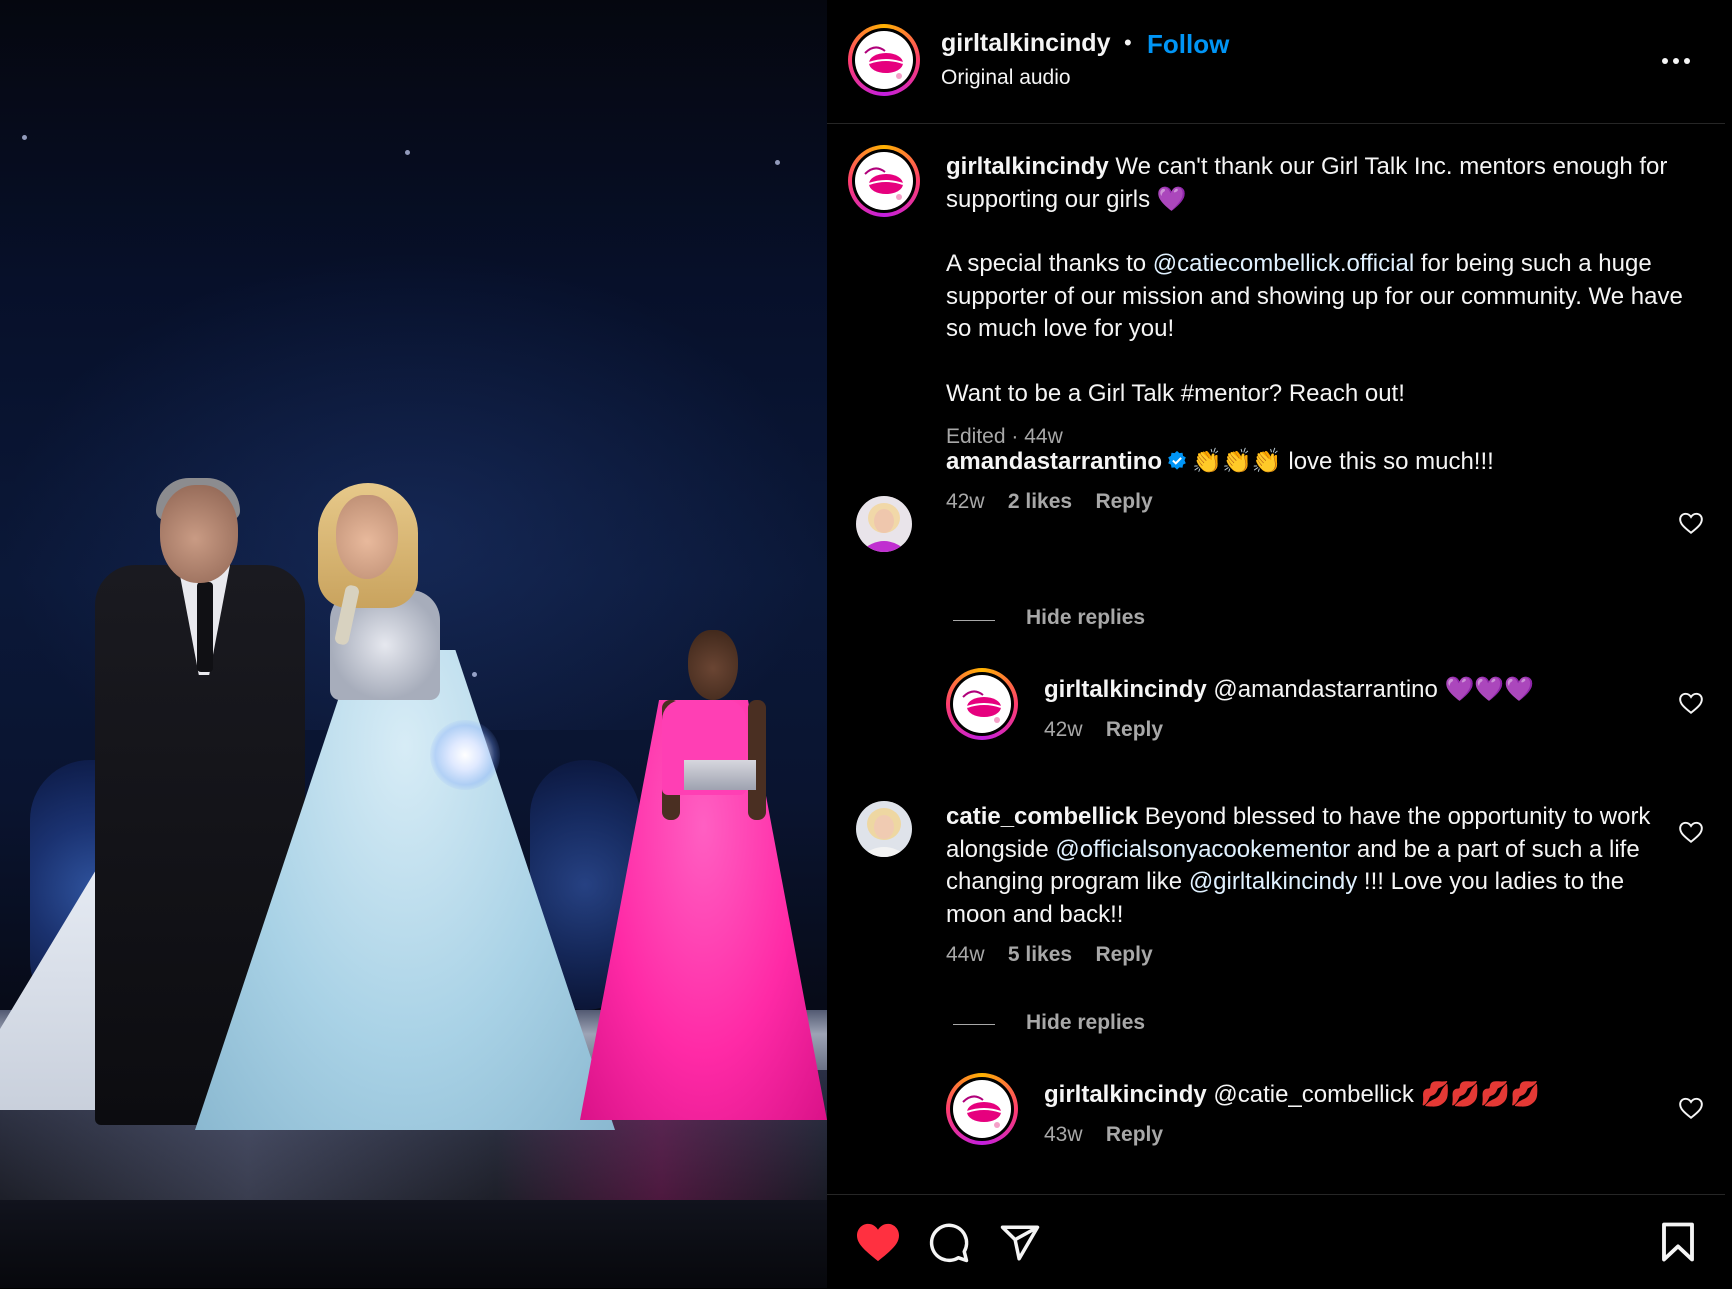 This screenshot has width=1732, height=1289. Describe the element at coordinates (965, 954) in the screenshot. I see `comment-age: 44w` at that location.